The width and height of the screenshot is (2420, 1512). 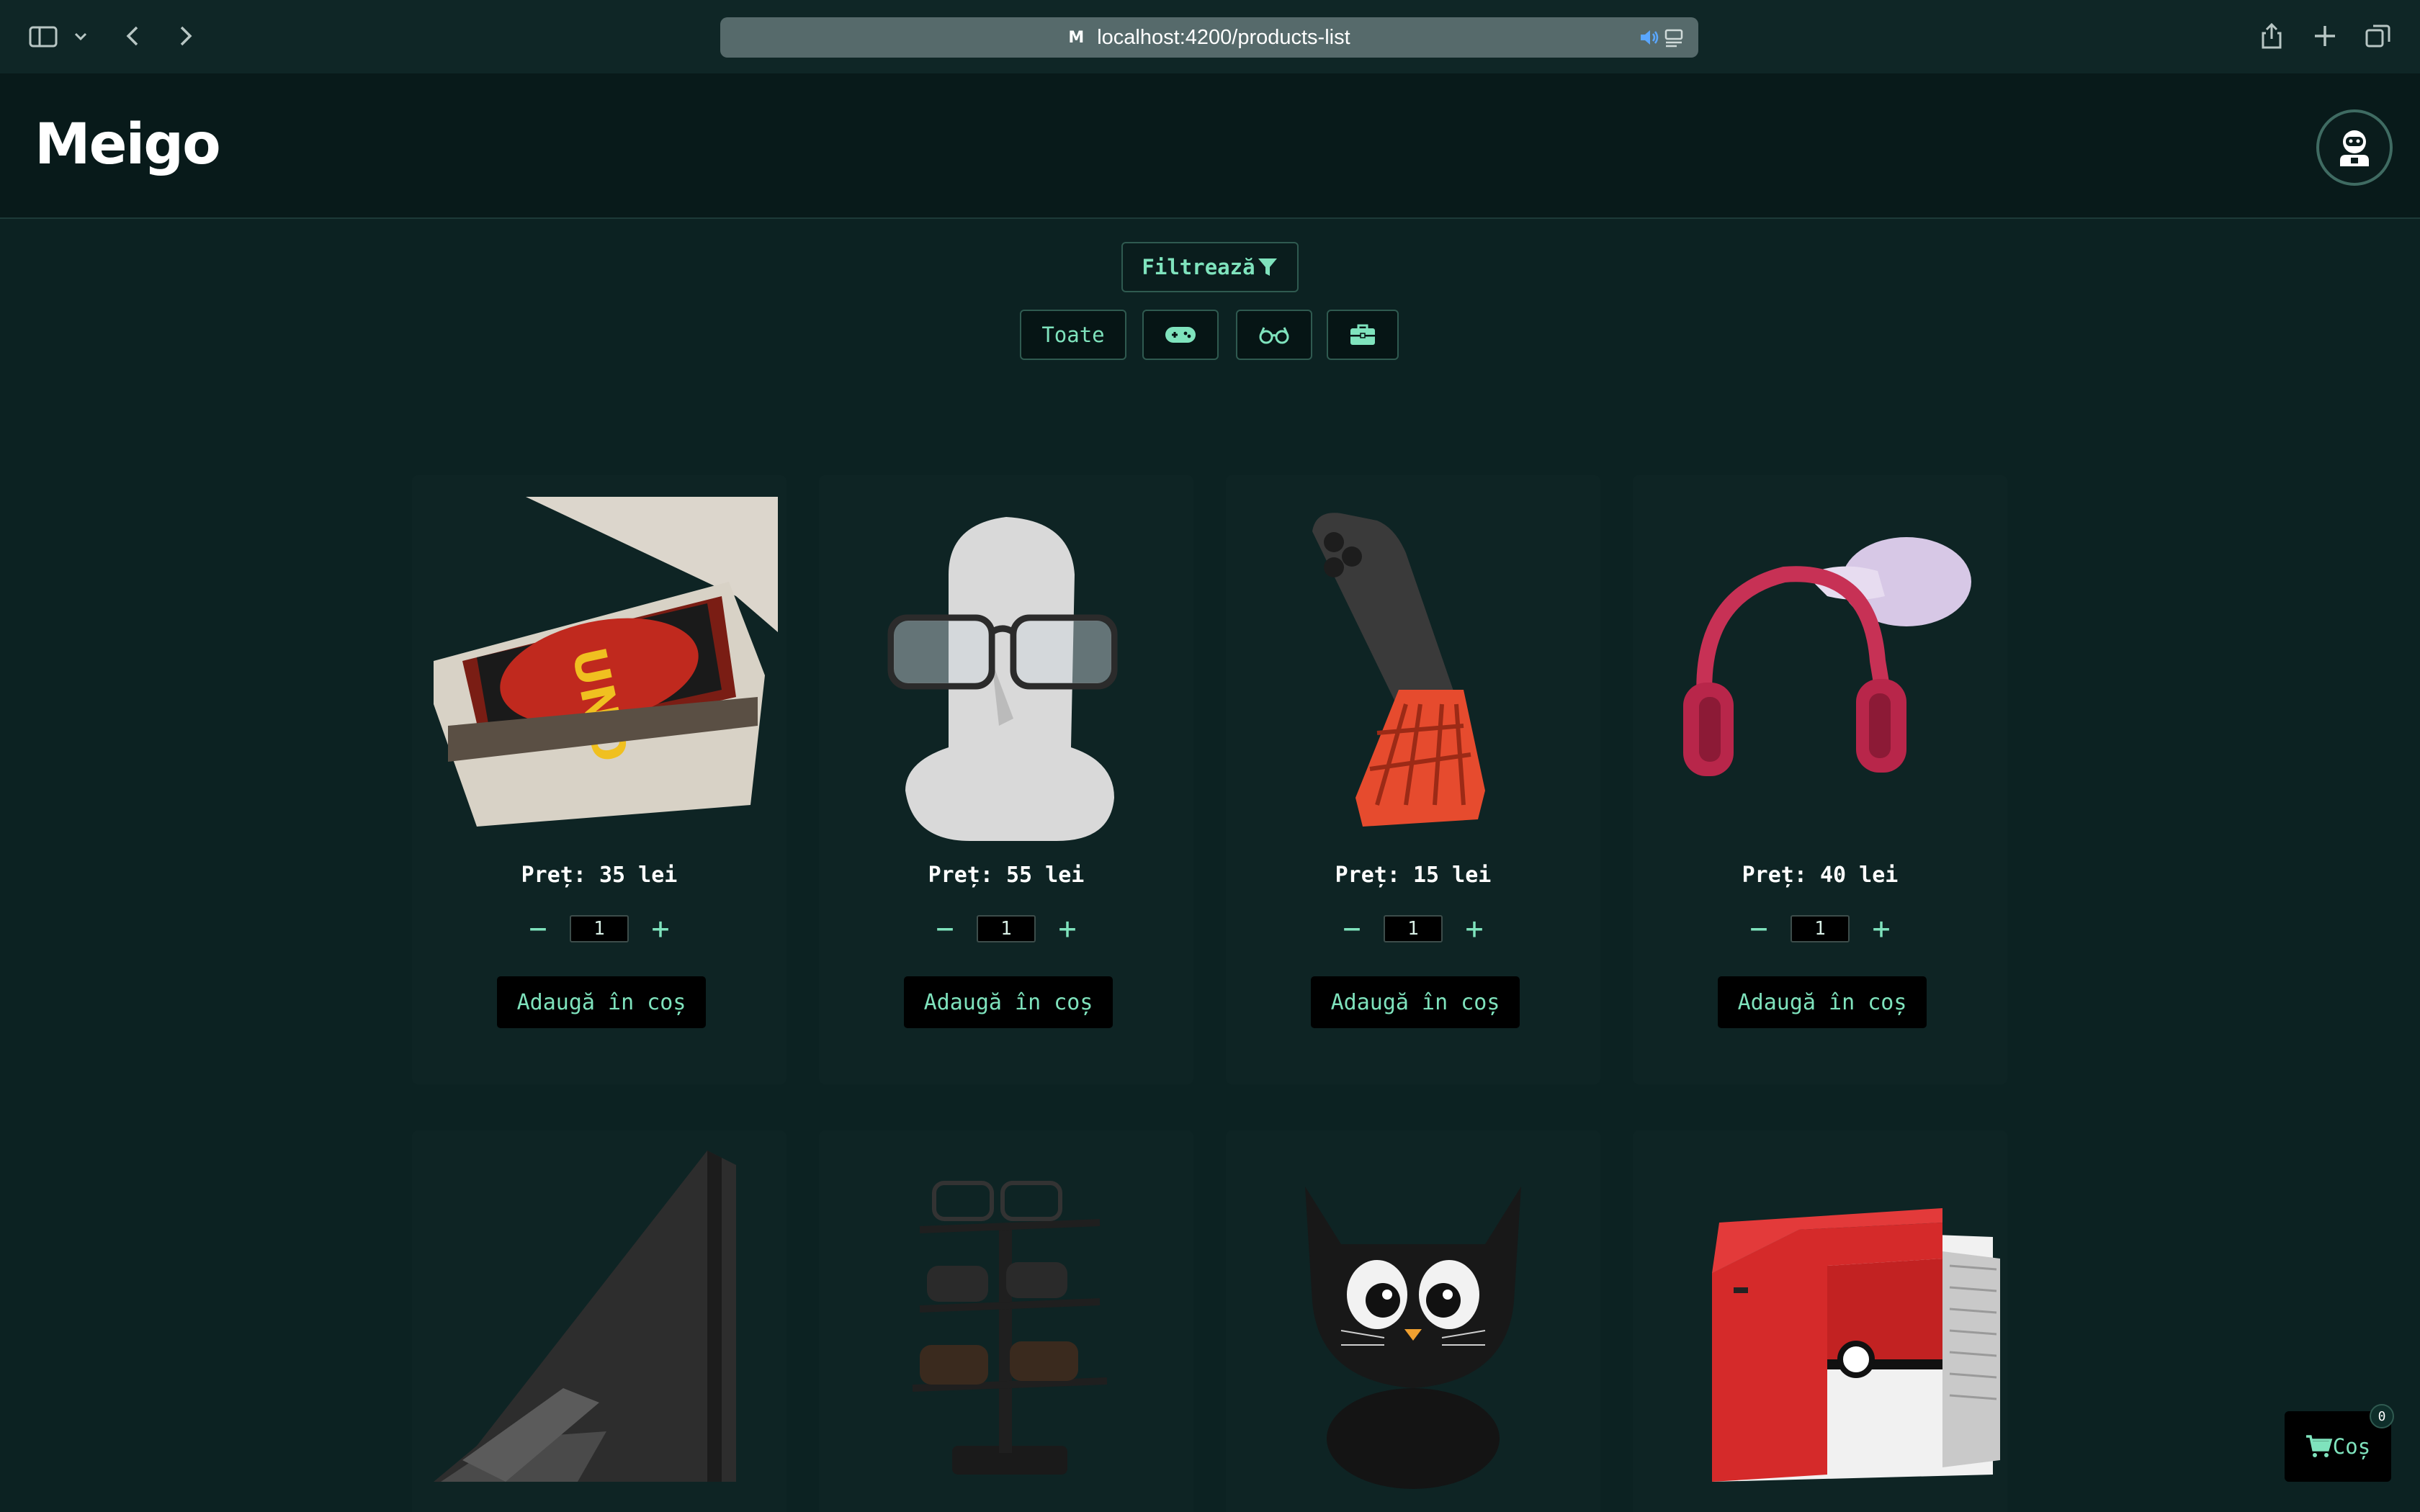 I want to click on reader-mode-icon, so click(x=1674, y=37).